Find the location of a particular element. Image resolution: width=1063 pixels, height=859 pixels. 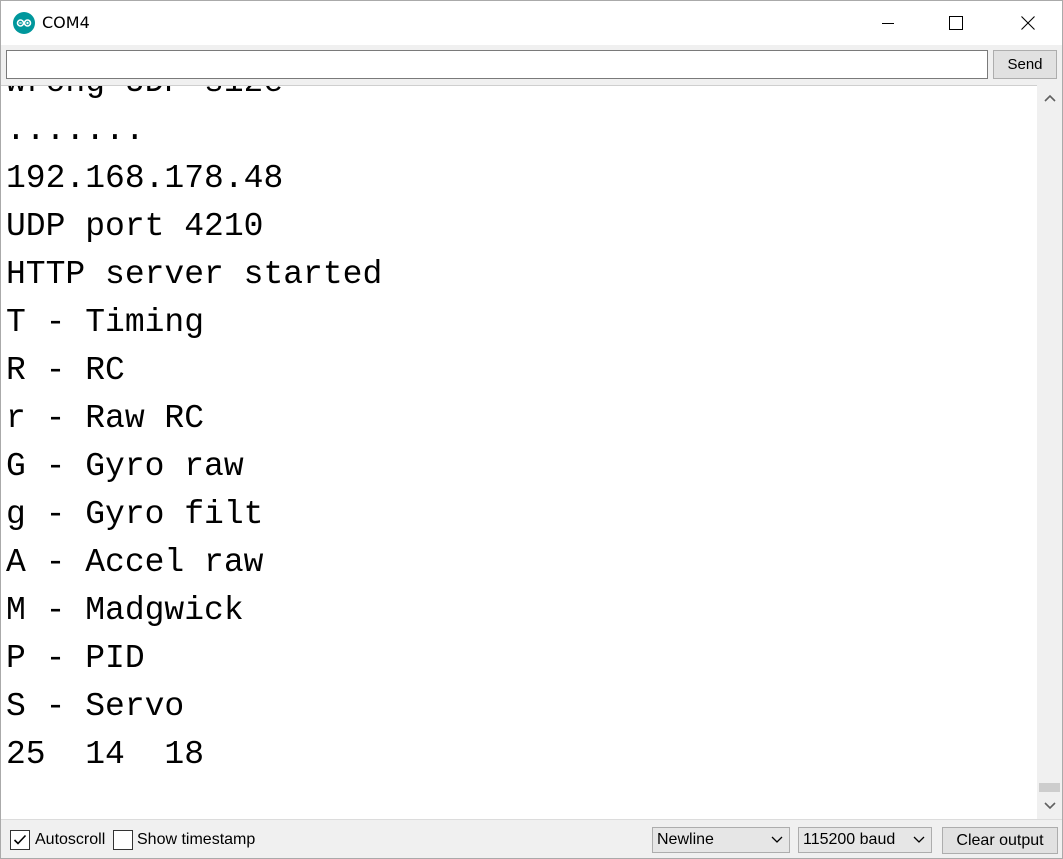

output-line: M - Madgwick is located at coordinates (125, 610).